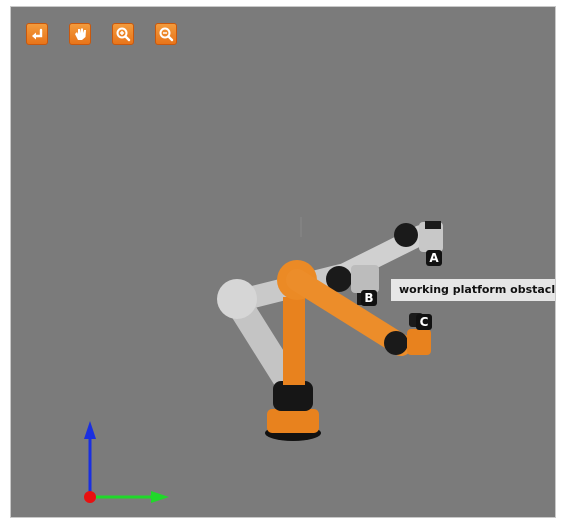 This screenshot has height=522, width=562. I want to click on marker-a: A, so click(434, 258).